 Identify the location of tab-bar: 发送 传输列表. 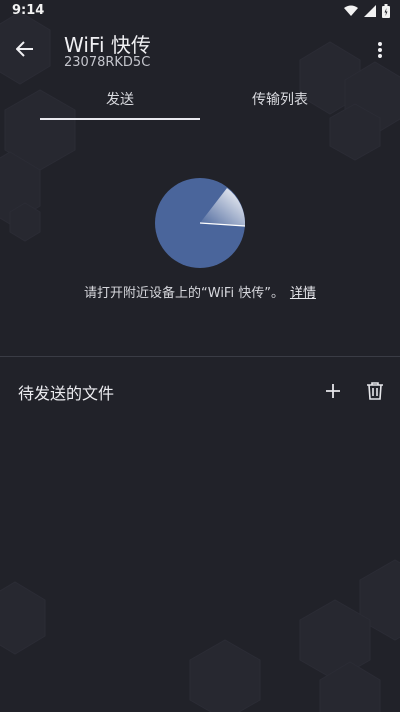
(200, 102).